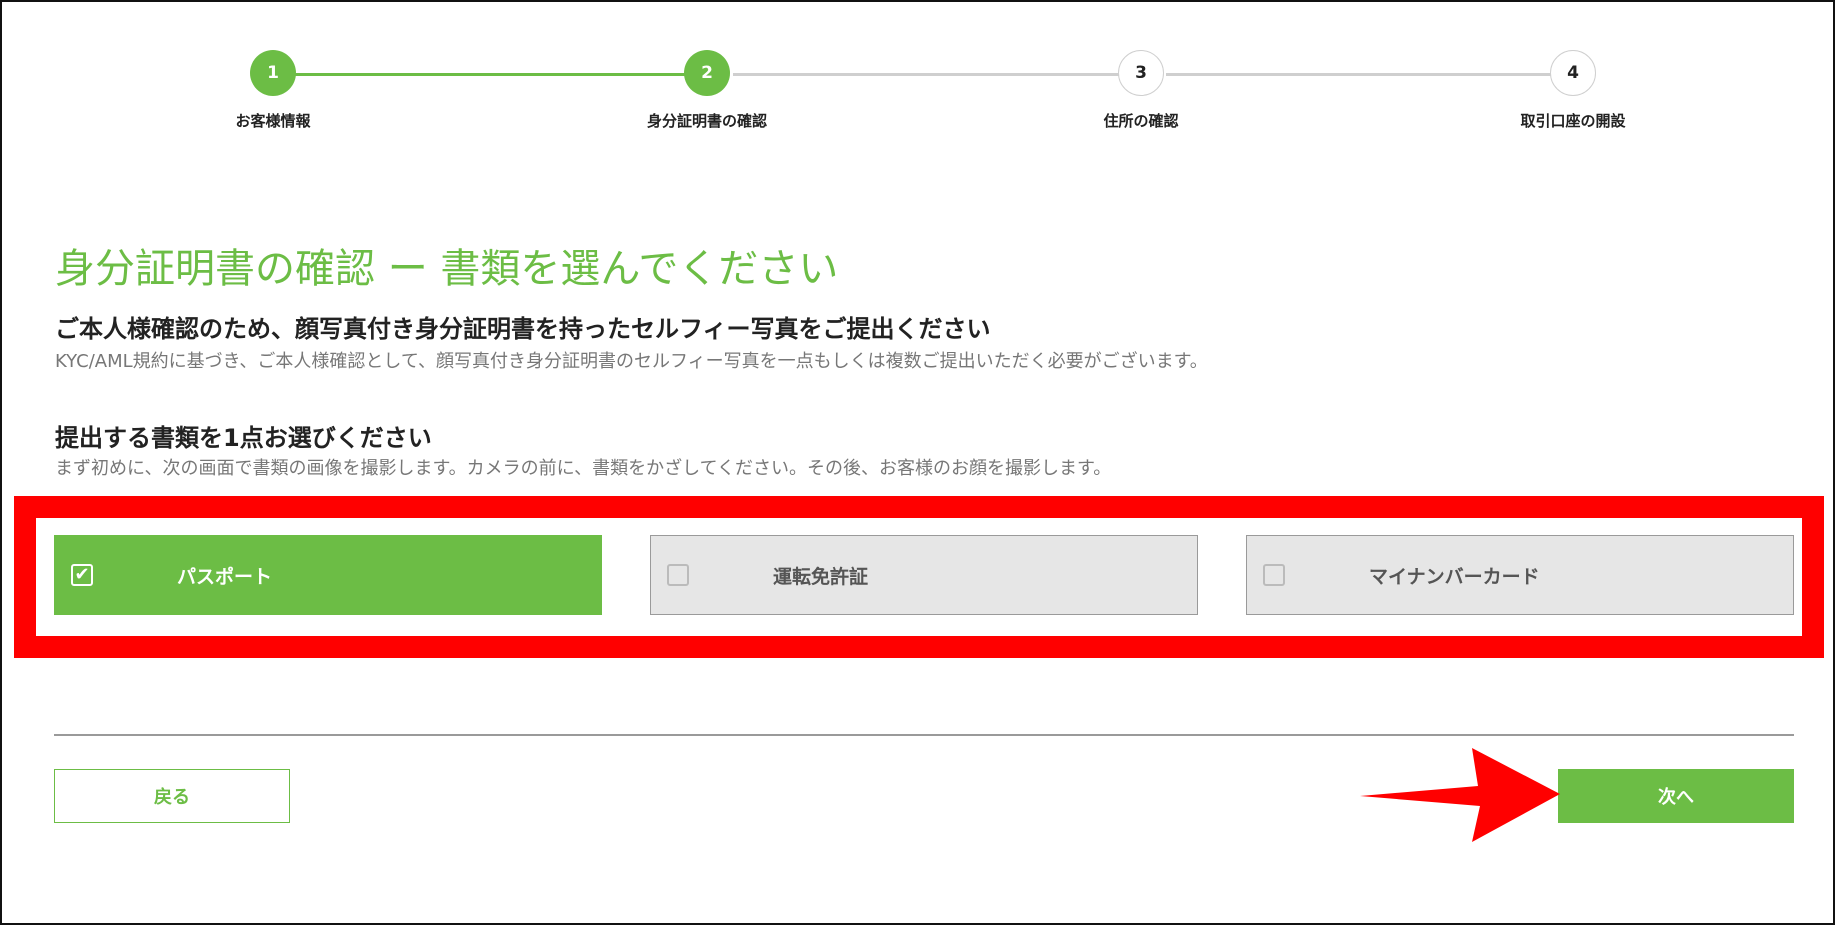 The image size is (1835, 925). I want to click on option-my-number-card: マイナンバーカード, so click(1520, 575).